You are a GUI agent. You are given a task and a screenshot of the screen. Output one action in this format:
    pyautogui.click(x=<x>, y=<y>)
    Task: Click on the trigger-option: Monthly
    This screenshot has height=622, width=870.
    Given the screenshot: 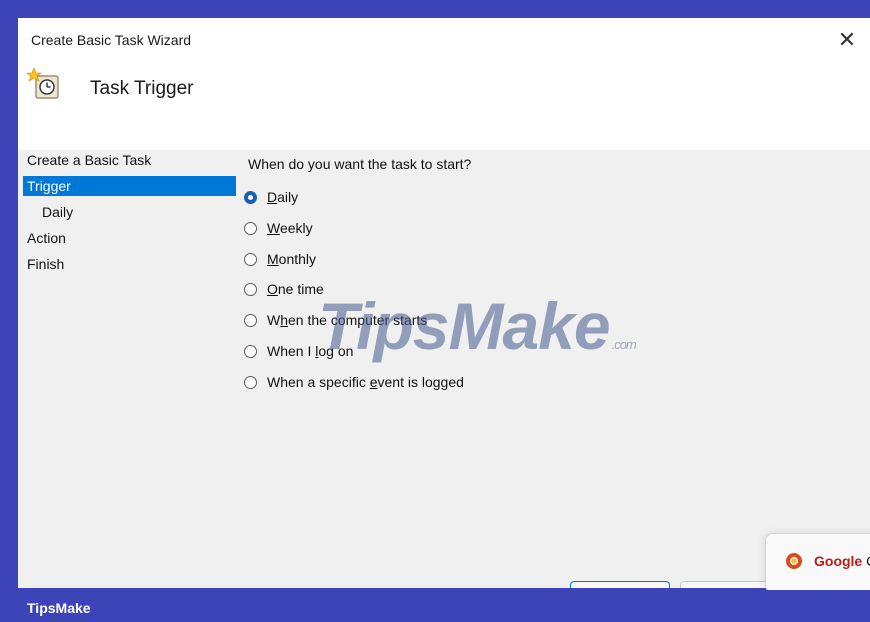 What is the action you would take?
    pyautogui.click(x=280, y=259)
    